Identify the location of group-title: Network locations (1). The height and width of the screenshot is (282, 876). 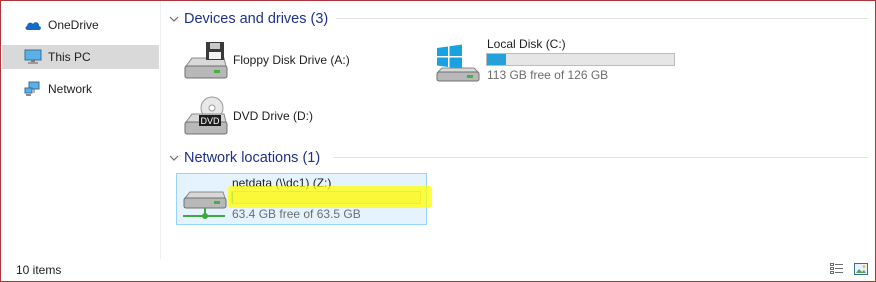
(252, 158).